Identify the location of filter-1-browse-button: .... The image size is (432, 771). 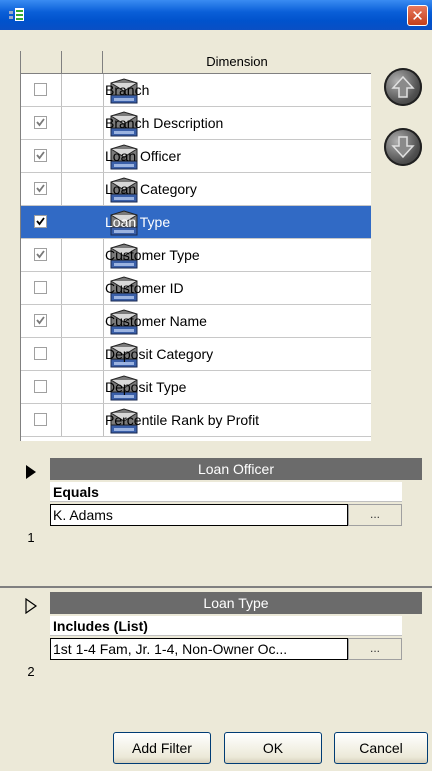
(375, 515).